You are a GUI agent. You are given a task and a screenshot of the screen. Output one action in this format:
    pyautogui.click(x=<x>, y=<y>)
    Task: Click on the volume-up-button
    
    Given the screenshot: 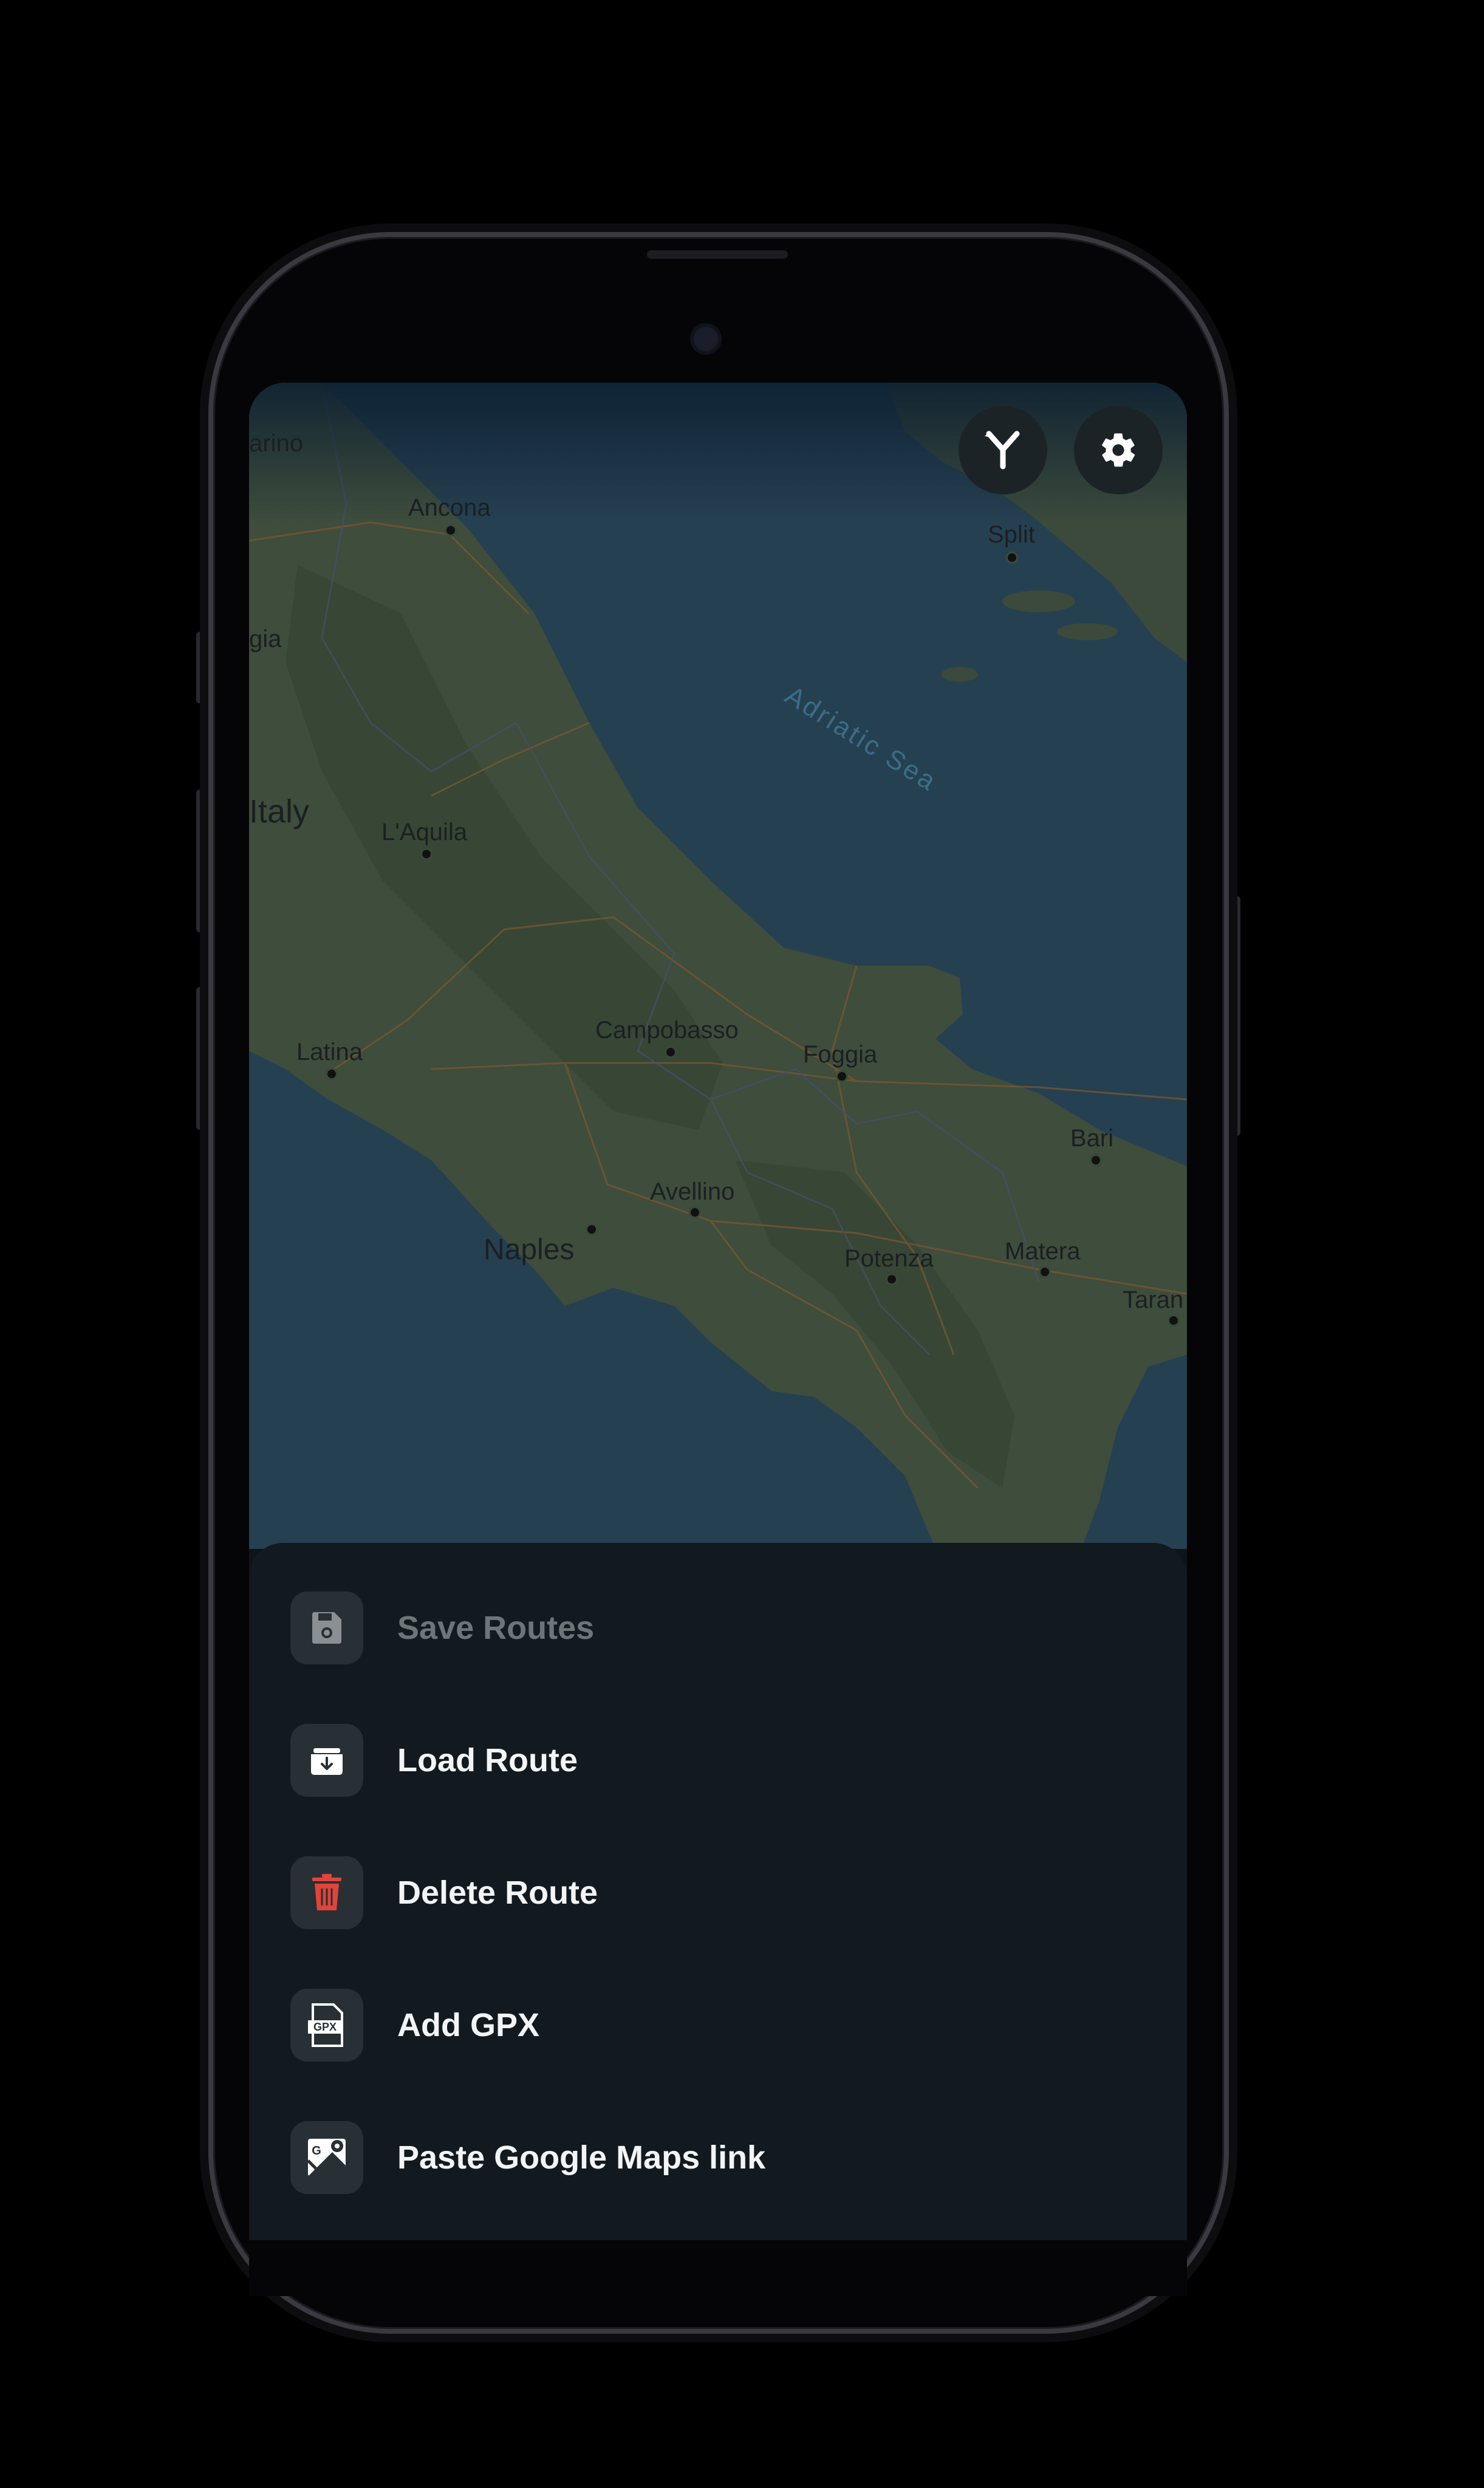 What is the action you would take?
    pyautogui.click(x=201, y=861)
    